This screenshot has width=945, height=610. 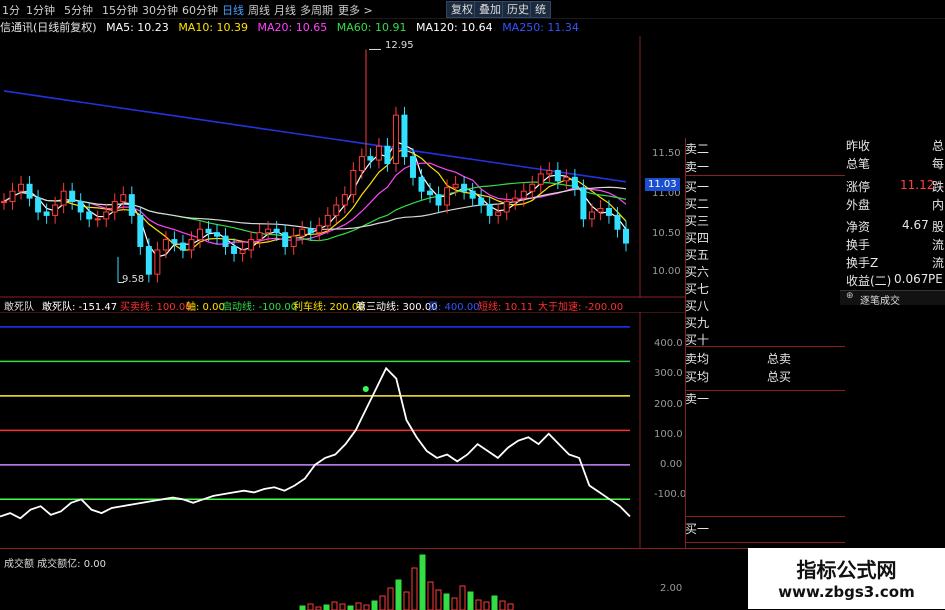 I want to click on ma10-line, so click(x=315, y=200).